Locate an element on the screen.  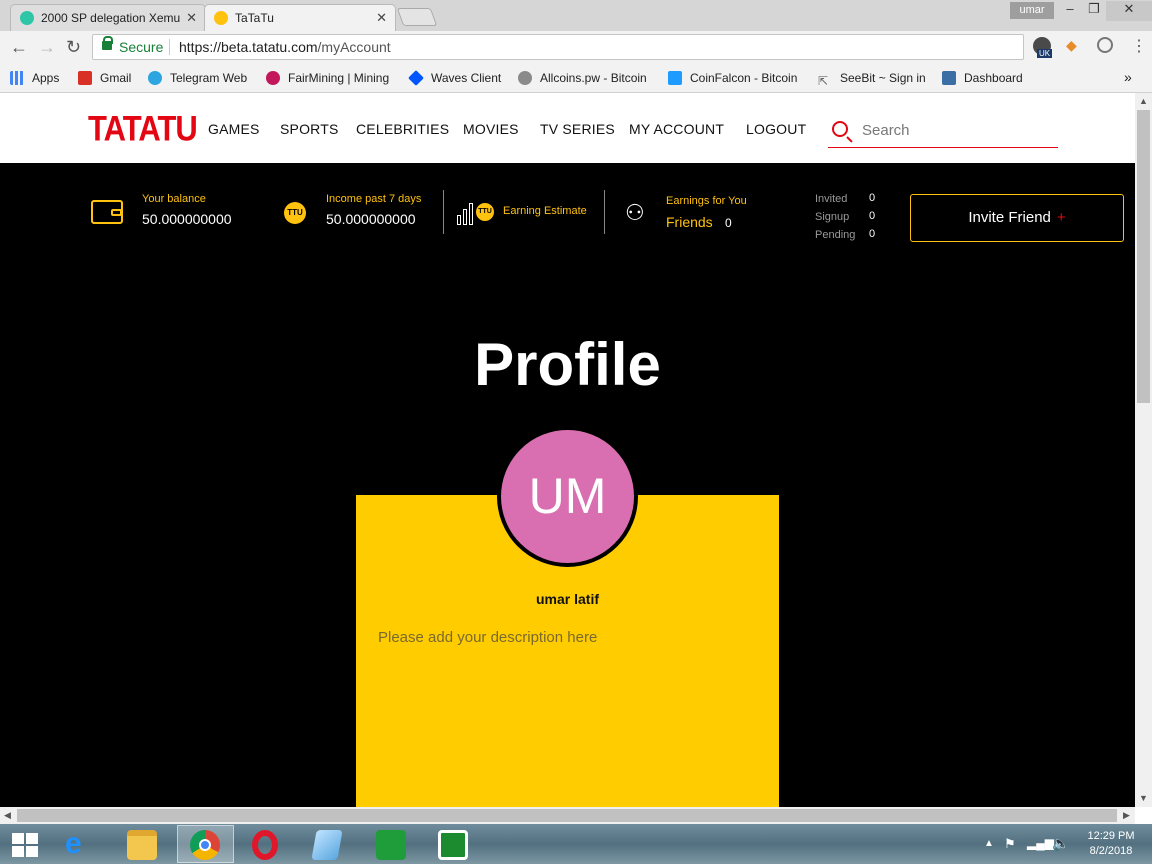
windows-start-icon is located at coordinates (25, 845).